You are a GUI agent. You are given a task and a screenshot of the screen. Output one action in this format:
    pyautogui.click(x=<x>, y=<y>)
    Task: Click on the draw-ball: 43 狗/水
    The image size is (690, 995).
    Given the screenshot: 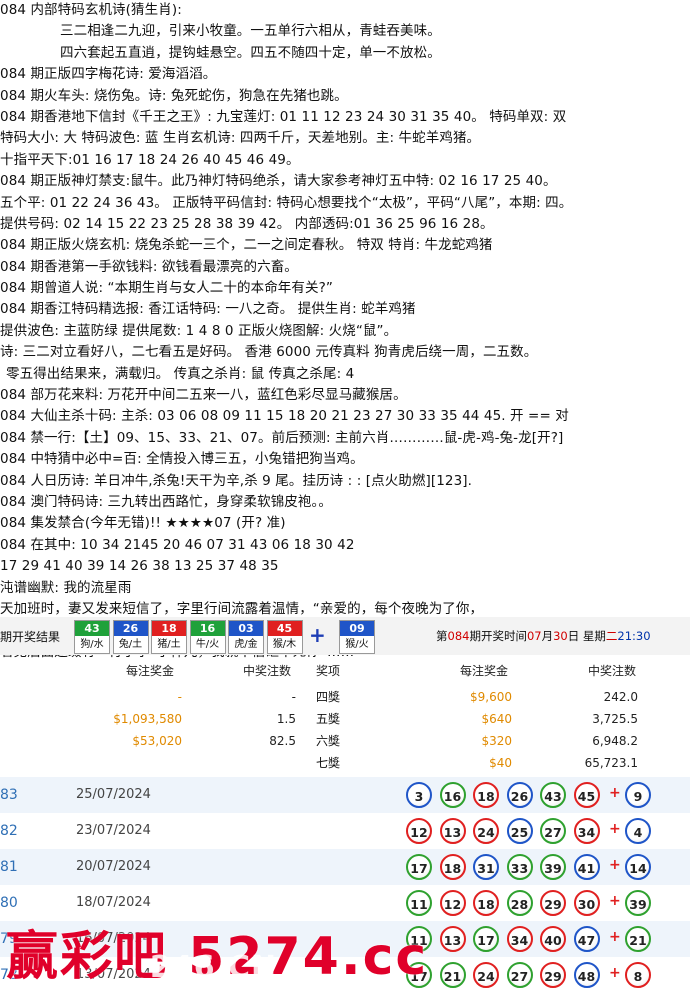 What is the action you would take?
    pyautogui.click(x=92, y=637)
    